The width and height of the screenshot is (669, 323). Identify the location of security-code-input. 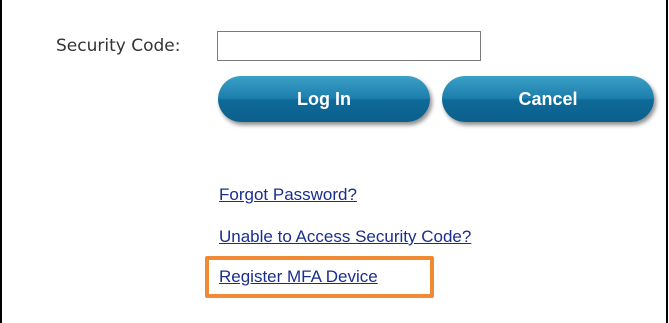
(349, 46).